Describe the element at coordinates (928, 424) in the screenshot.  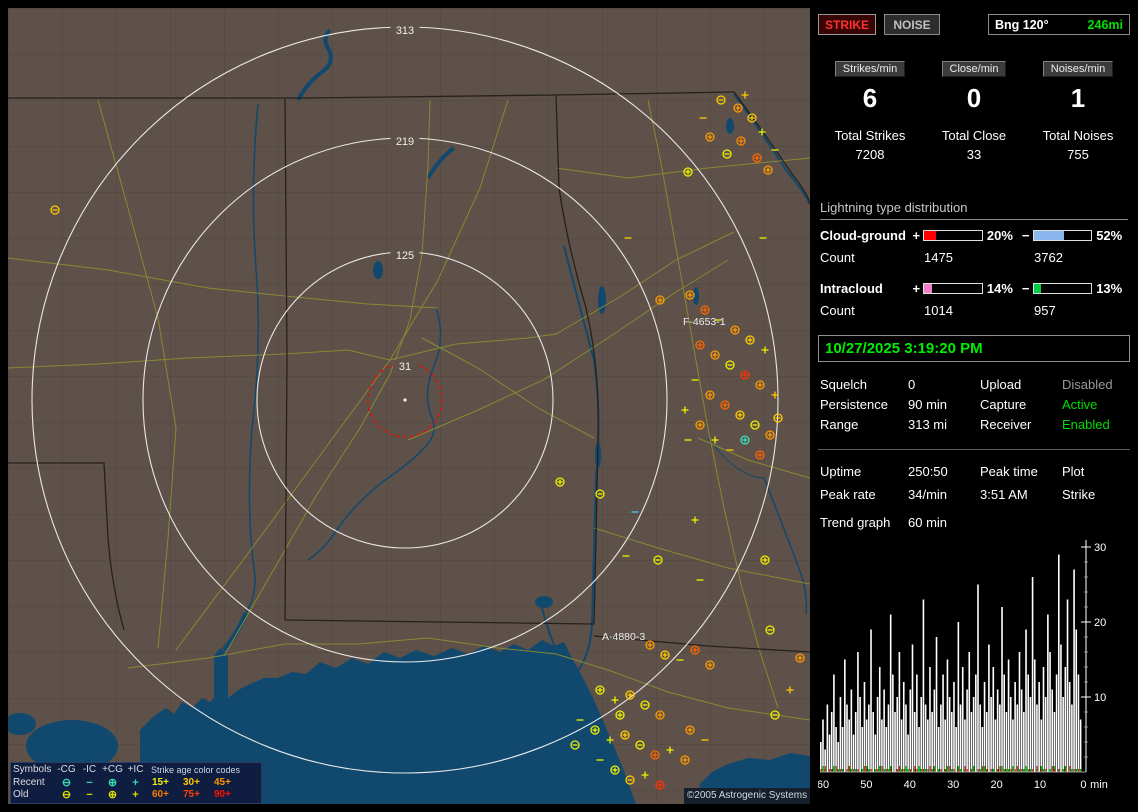
I see `range-value: 313 mi` at that location.